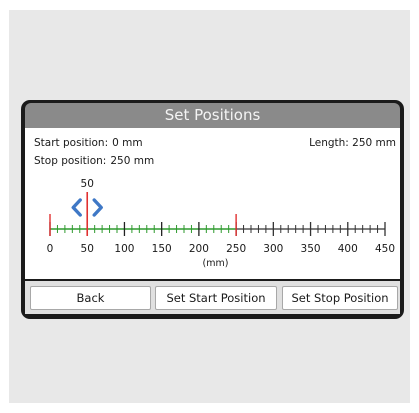 Image resolution: width=419 pixels, height=413 pixels. Describe the element at coordinates (70, 161) in the screenshot. I see `stop-position-label: Stop position:` at that location.